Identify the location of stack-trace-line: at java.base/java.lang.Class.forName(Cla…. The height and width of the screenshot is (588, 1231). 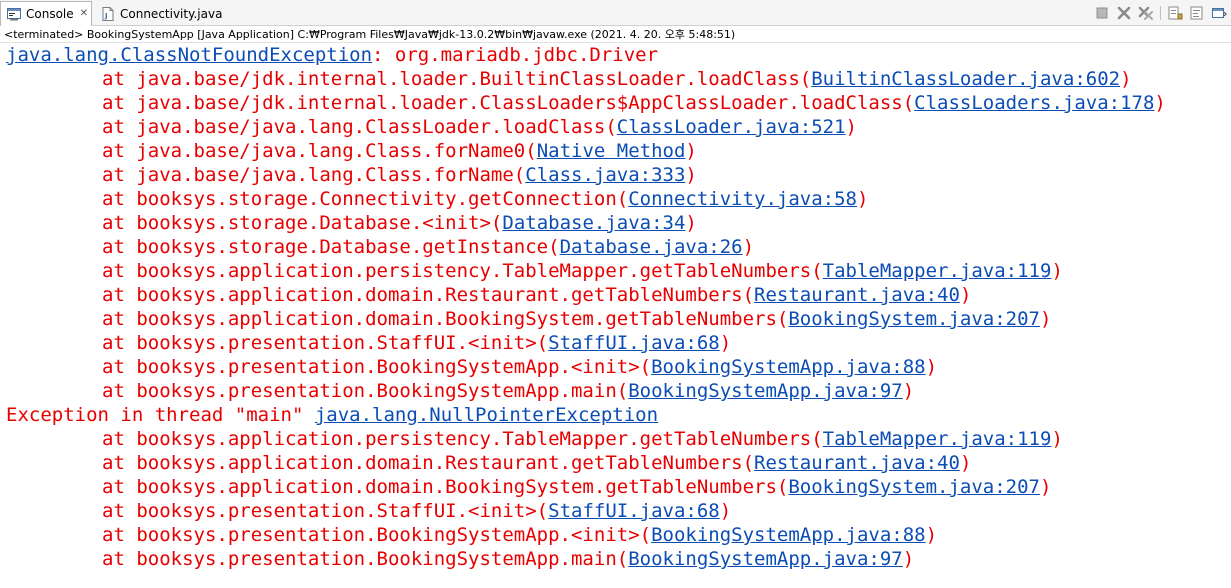
(618, 175).